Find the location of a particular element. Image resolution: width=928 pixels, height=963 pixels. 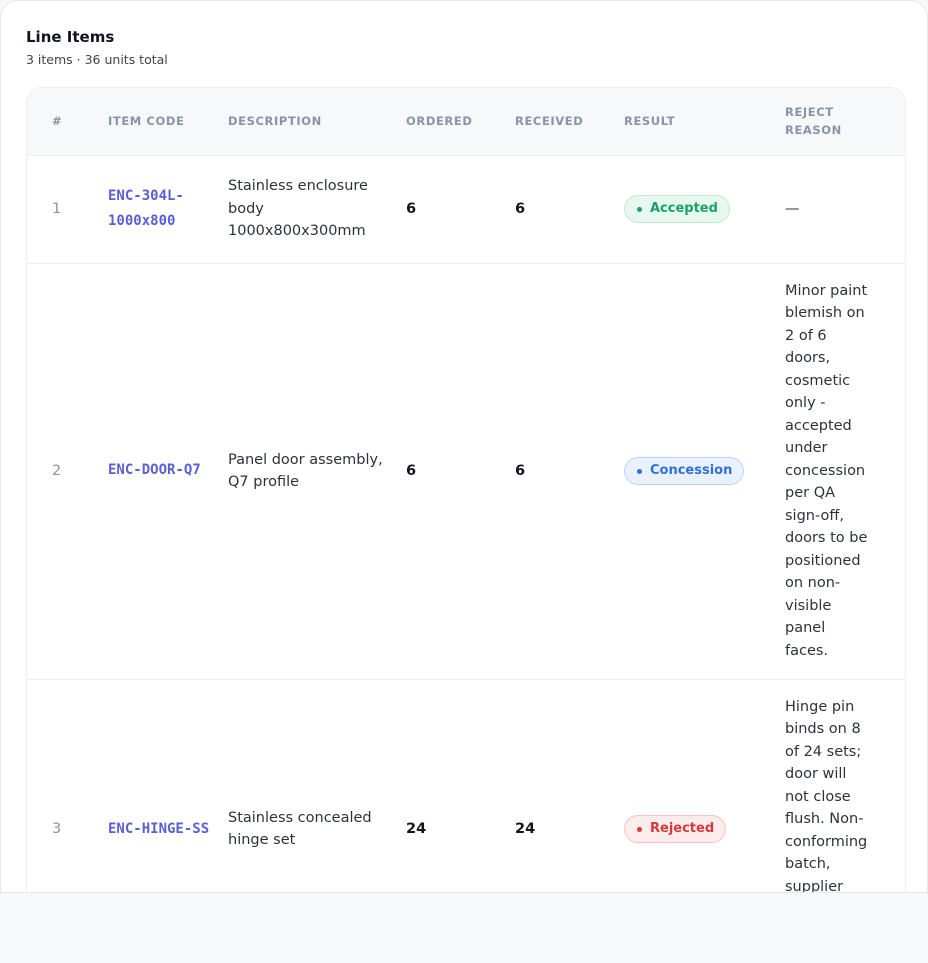

result-cell: Accepted is located at coordinates (704, 209).